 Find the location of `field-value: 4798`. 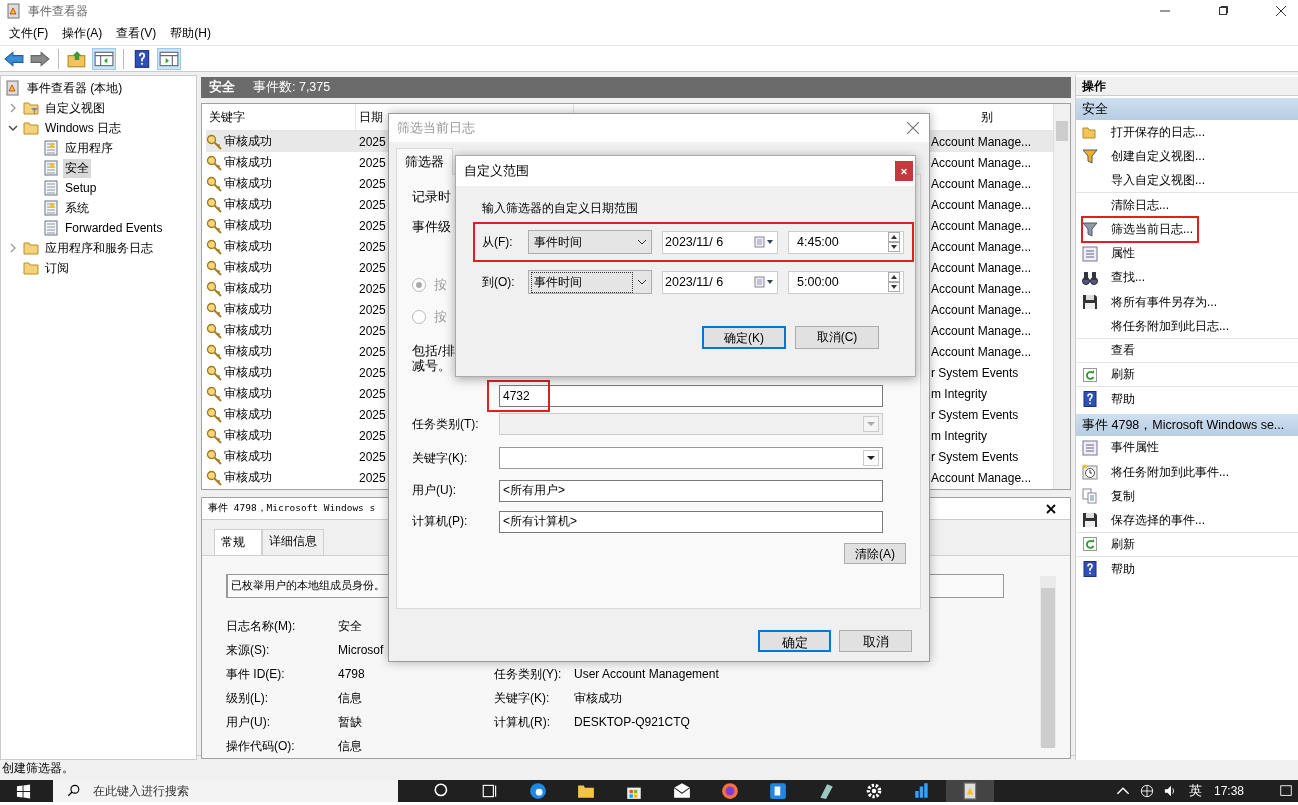

field-value: 4798 is located at coordinates (352, 674).